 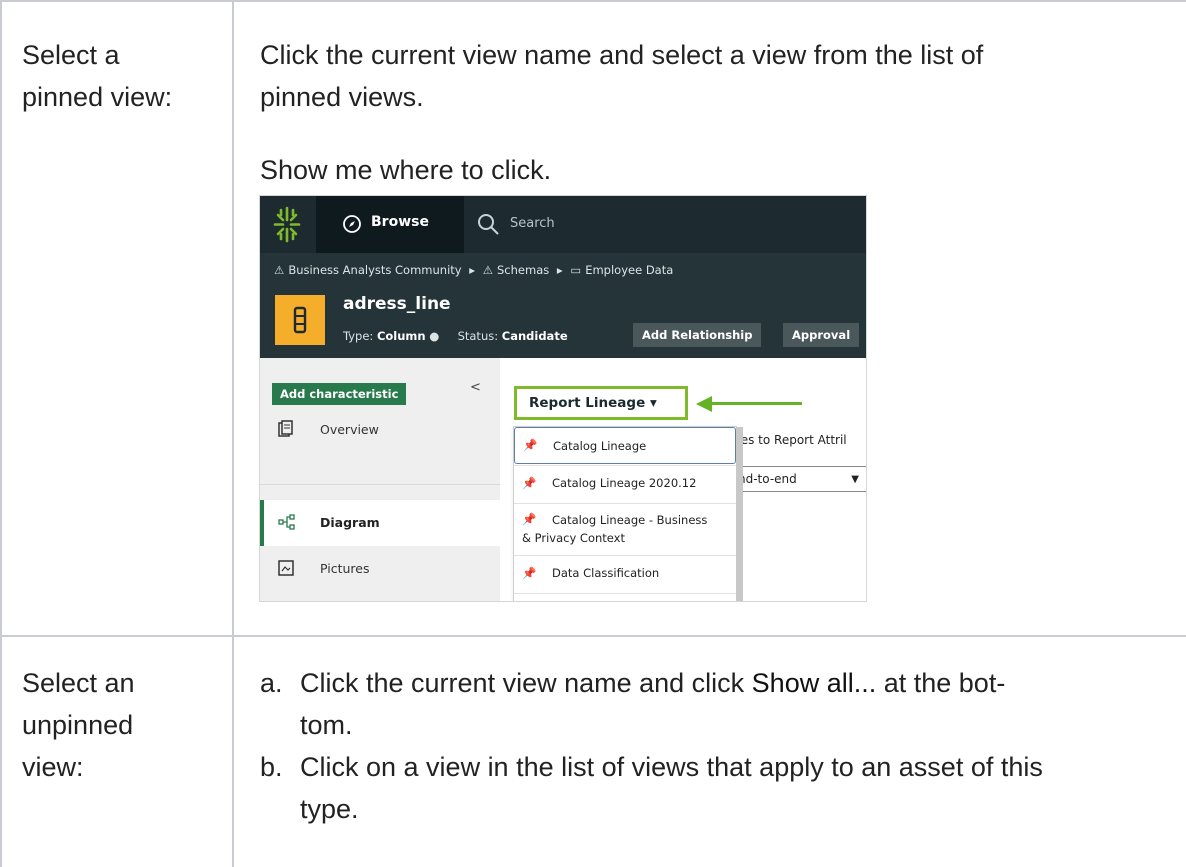 I want to click on view-option-catalog-lineage-2020: 📌 Catalog Lineage 2020.12, so click(x=625, y=484).